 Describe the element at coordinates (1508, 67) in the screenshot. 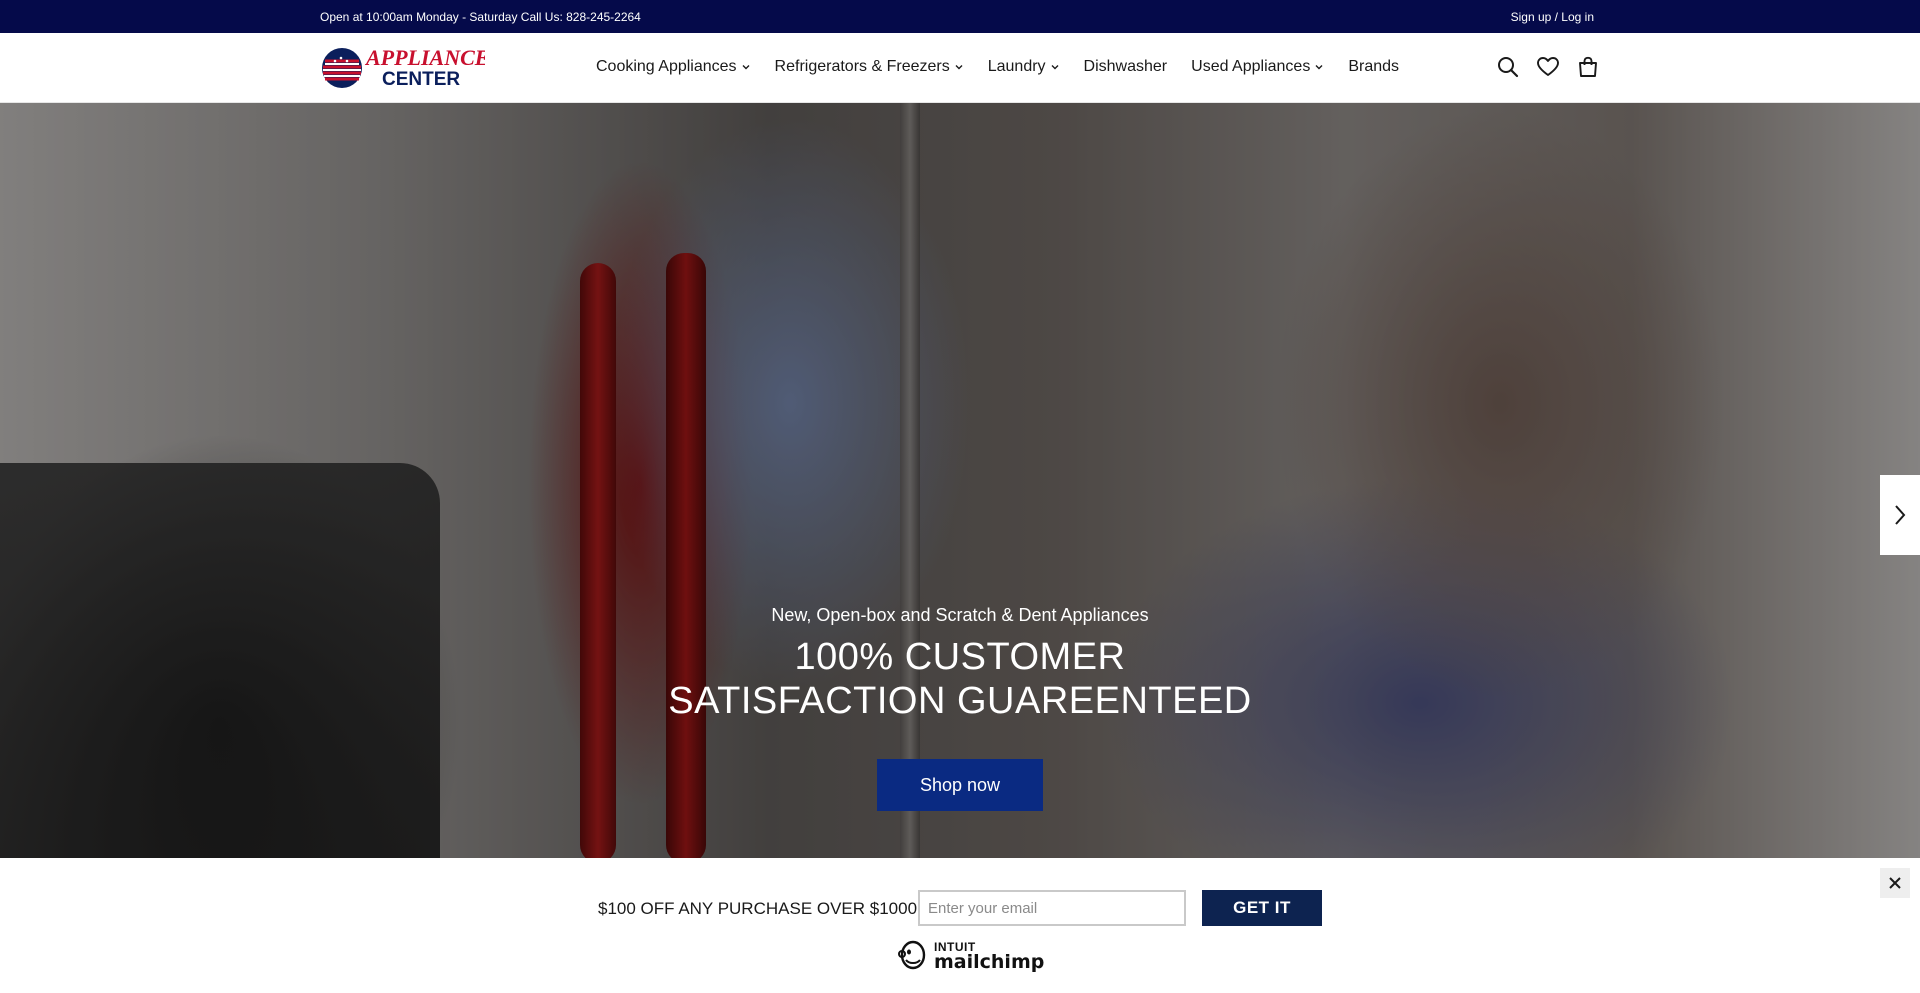

I see `search-icon` at that location.